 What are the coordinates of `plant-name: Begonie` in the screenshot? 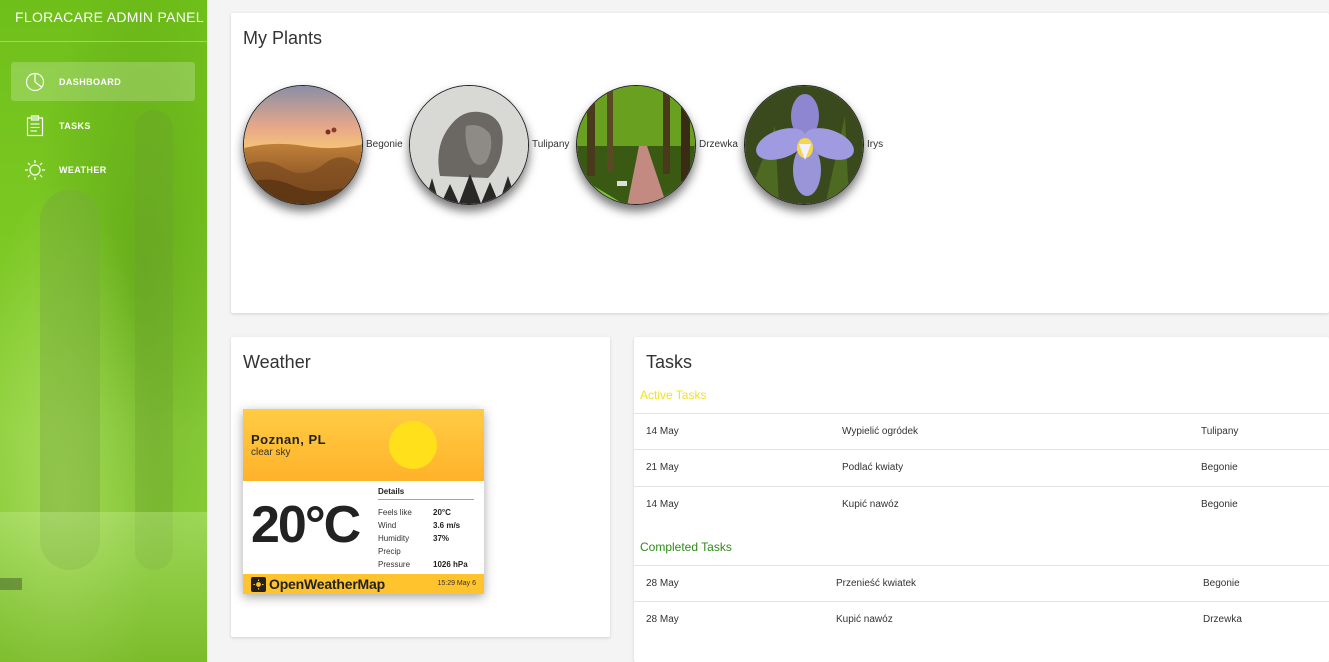 It's located at (384, 144).